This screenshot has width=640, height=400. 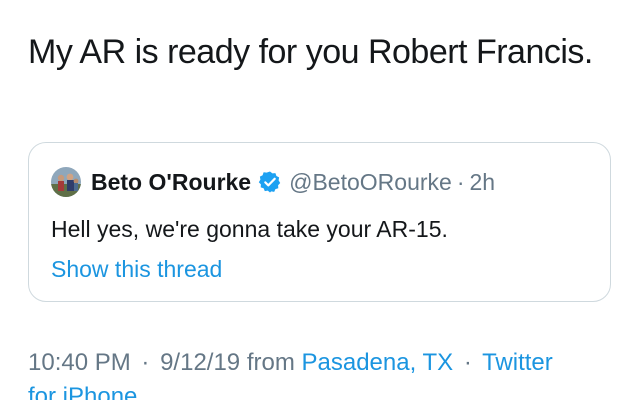 What do you see at coordinates (171, 182) in the screenshot?
I see `quoted-author-name: Beto O'Rourke` at bounding box center [171, 182].